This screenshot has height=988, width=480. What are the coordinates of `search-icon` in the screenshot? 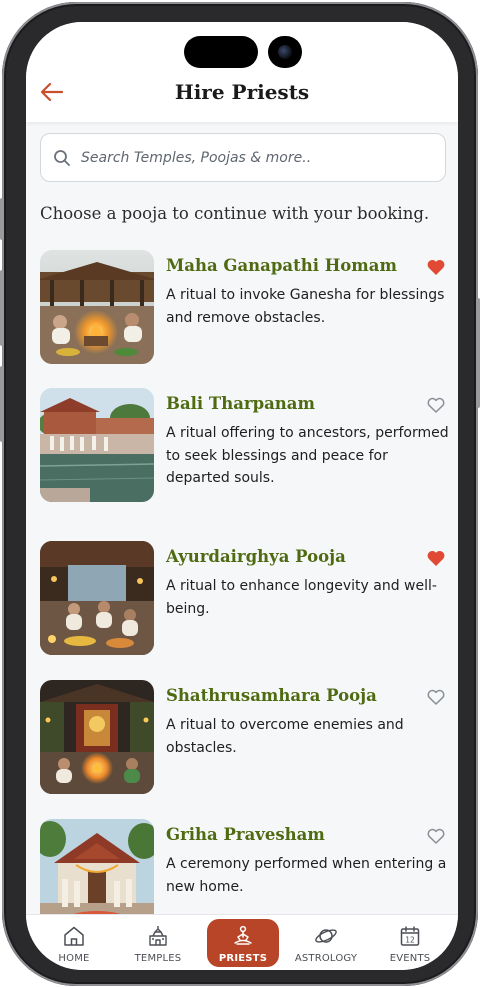 It's located at (62, 158).